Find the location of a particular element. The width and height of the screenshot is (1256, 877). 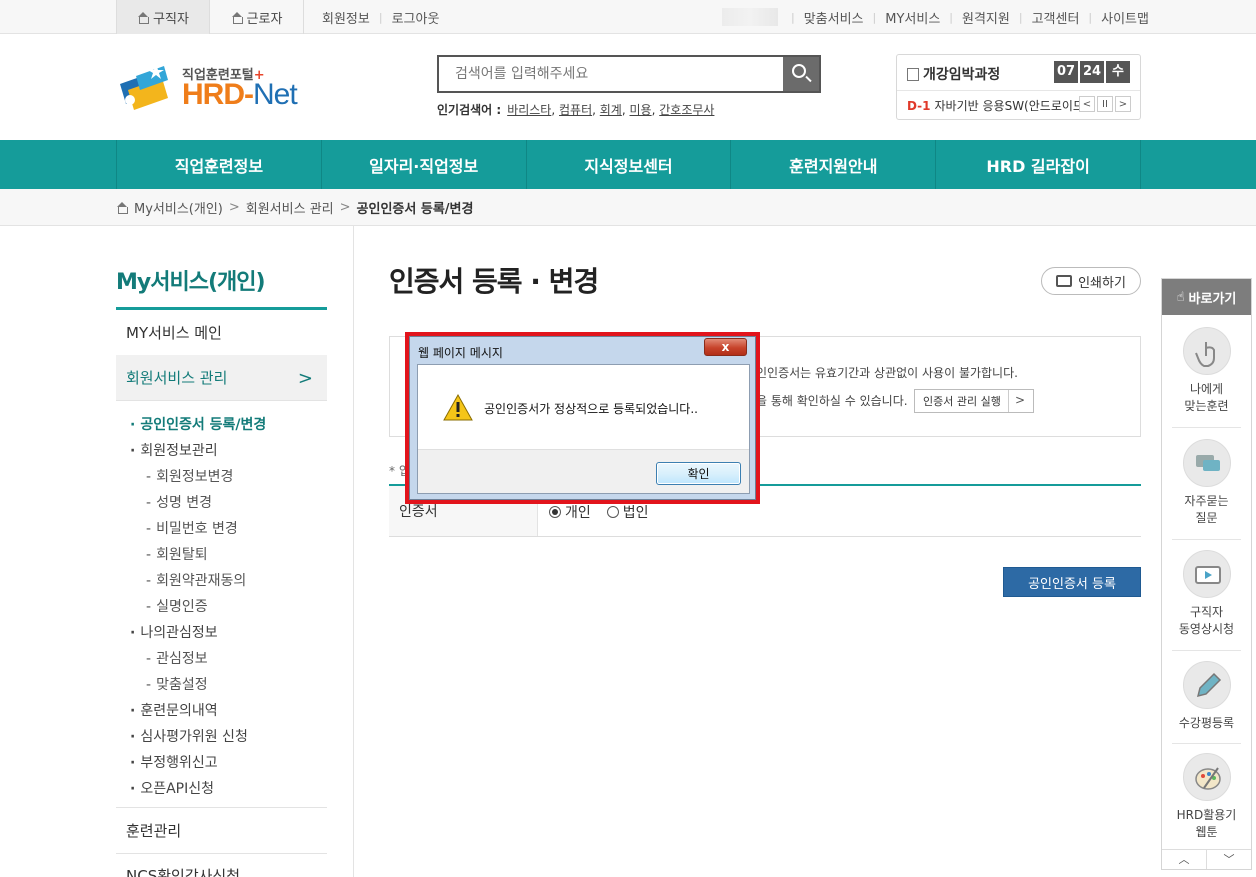

register-cert-button: 공인인증서 등록 is located at coordinates (1072, 582).